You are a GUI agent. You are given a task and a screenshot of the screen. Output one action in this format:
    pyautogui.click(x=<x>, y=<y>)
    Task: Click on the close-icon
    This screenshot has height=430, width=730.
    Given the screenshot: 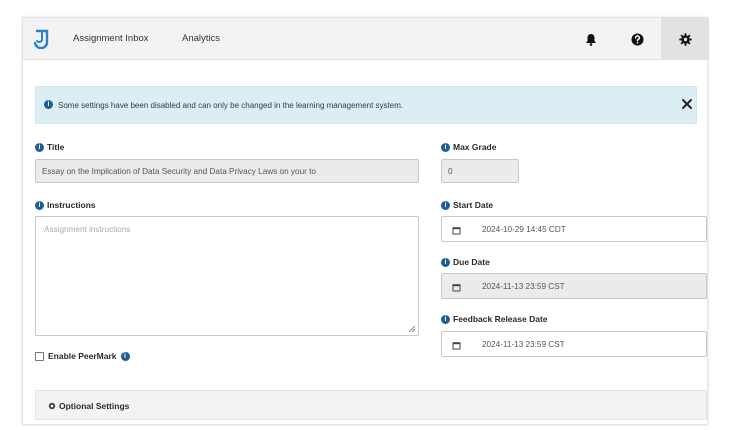 What is the action you would take?
    pyautogui.click(x=687, y=104)
    